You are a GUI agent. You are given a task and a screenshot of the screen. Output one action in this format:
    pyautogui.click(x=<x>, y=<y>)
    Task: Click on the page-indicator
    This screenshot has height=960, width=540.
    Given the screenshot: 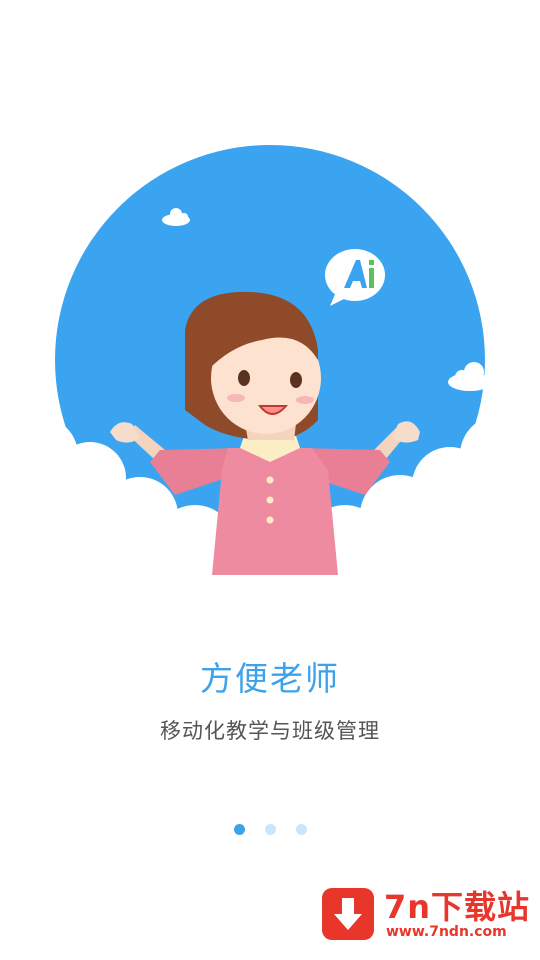 What is the action you would take?
    pyautogui.click(x=270, y=829)
    